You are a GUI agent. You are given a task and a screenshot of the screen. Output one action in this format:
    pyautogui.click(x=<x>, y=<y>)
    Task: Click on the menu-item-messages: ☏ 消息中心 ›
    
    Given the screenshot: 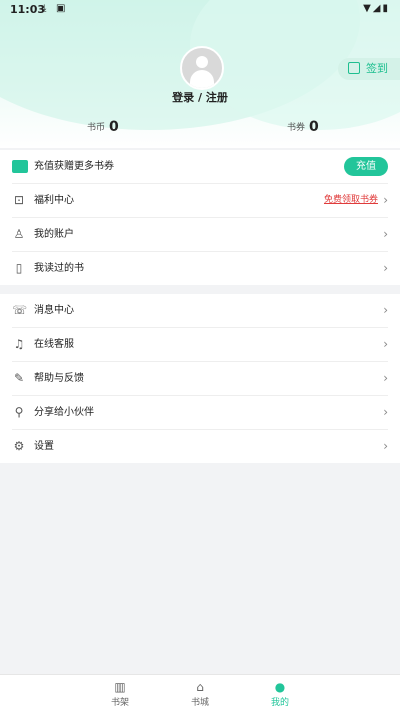 What is the action you would take?
    pyautogui.click(x=200, y=311)
    